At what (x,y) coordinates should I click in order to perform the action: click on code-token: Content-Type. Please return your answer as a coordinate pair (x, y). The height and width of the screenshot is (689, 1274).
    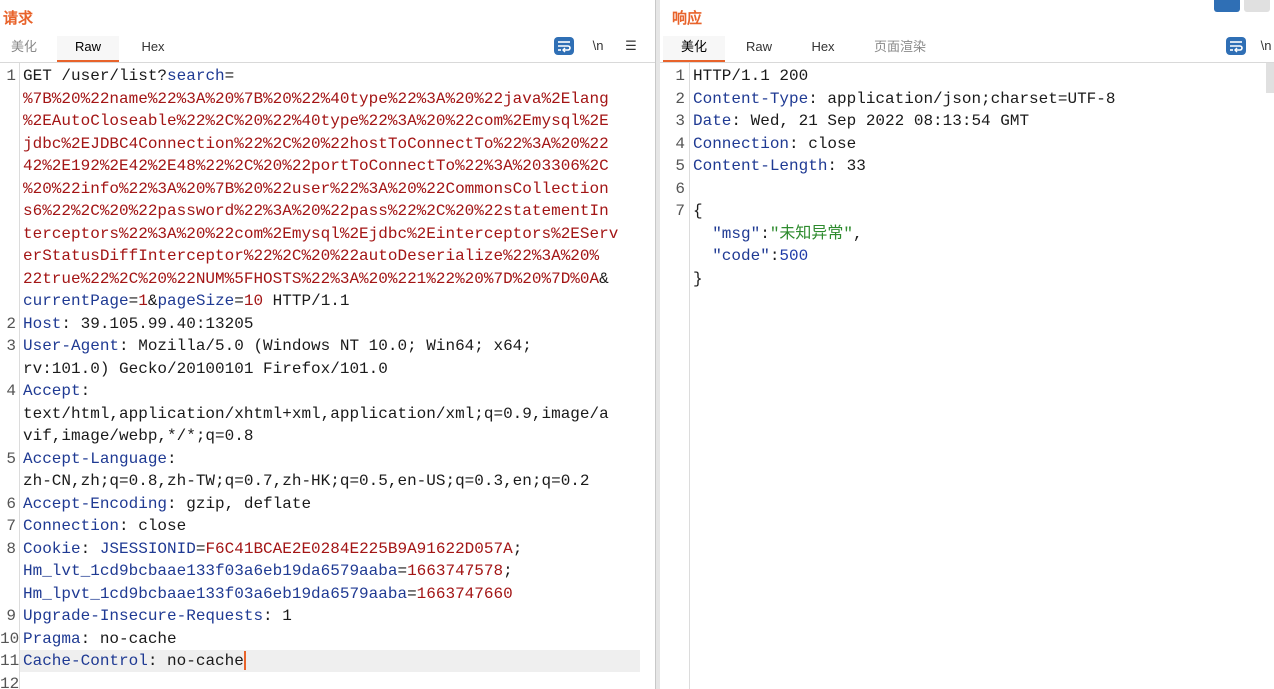
    Looking at the image, I should click on (751, 98).